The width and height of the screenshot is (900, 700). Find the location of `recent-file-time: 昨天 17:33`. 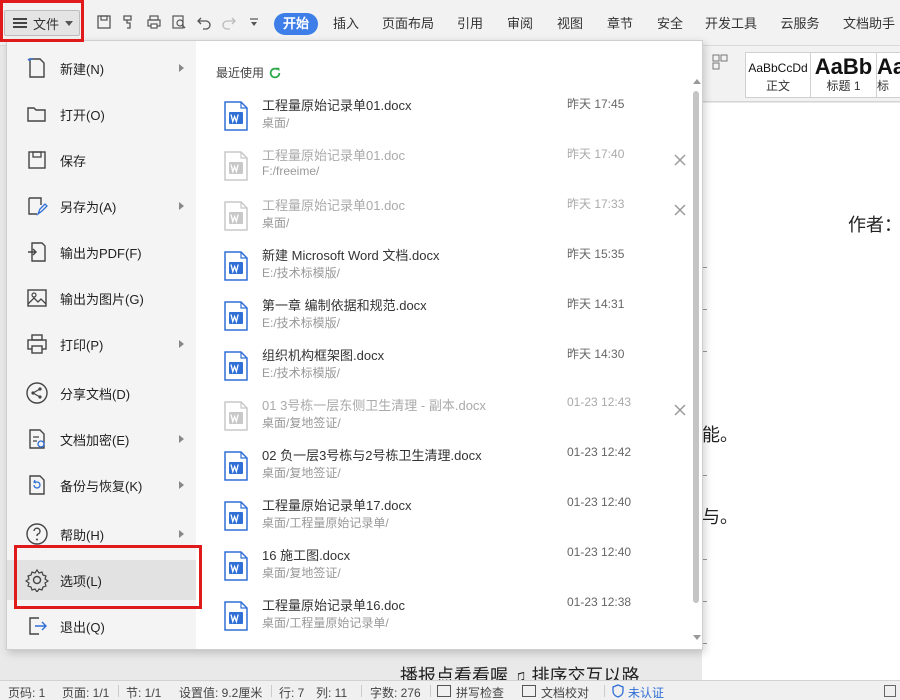

recent-file-time: 昨天 17:33 is located at coordinates (596, 204).